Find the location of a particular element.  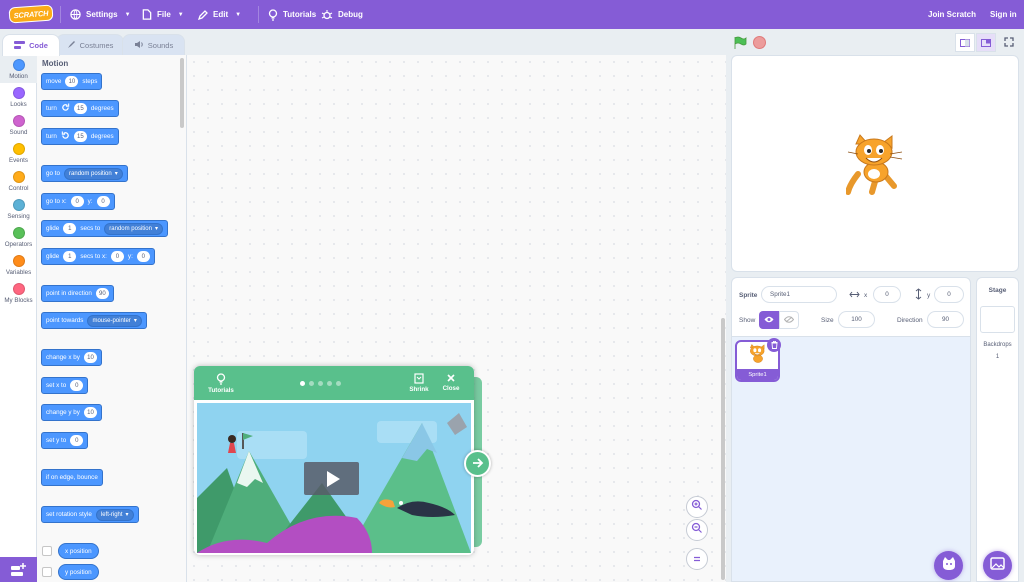

category-events: Events is located at coordinates (18, 153).